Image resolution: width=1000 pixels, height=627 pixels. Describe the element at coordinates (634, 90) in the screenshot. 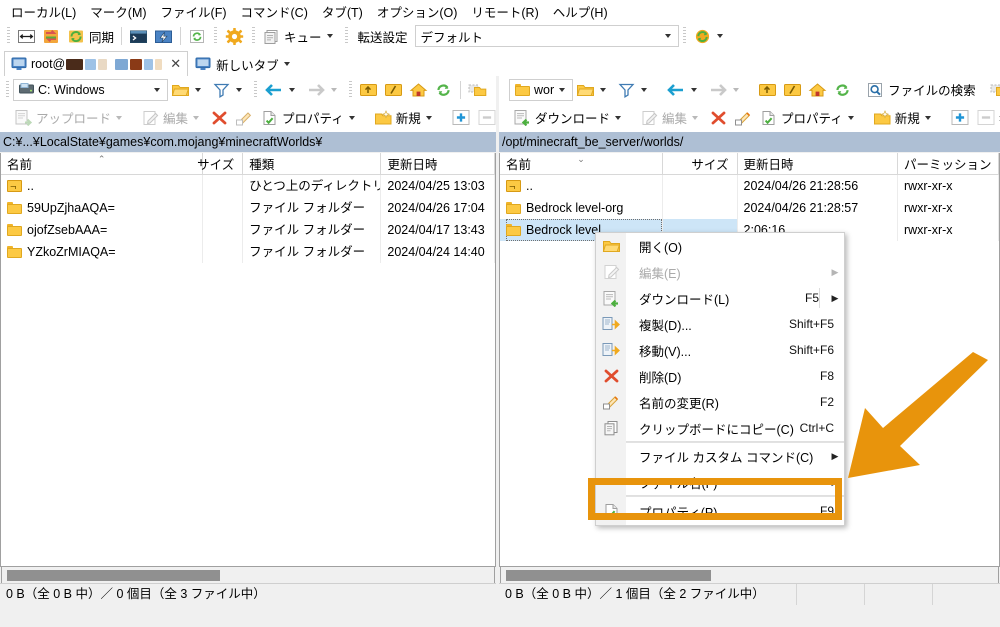

I see `remote-filter-button` at that location.